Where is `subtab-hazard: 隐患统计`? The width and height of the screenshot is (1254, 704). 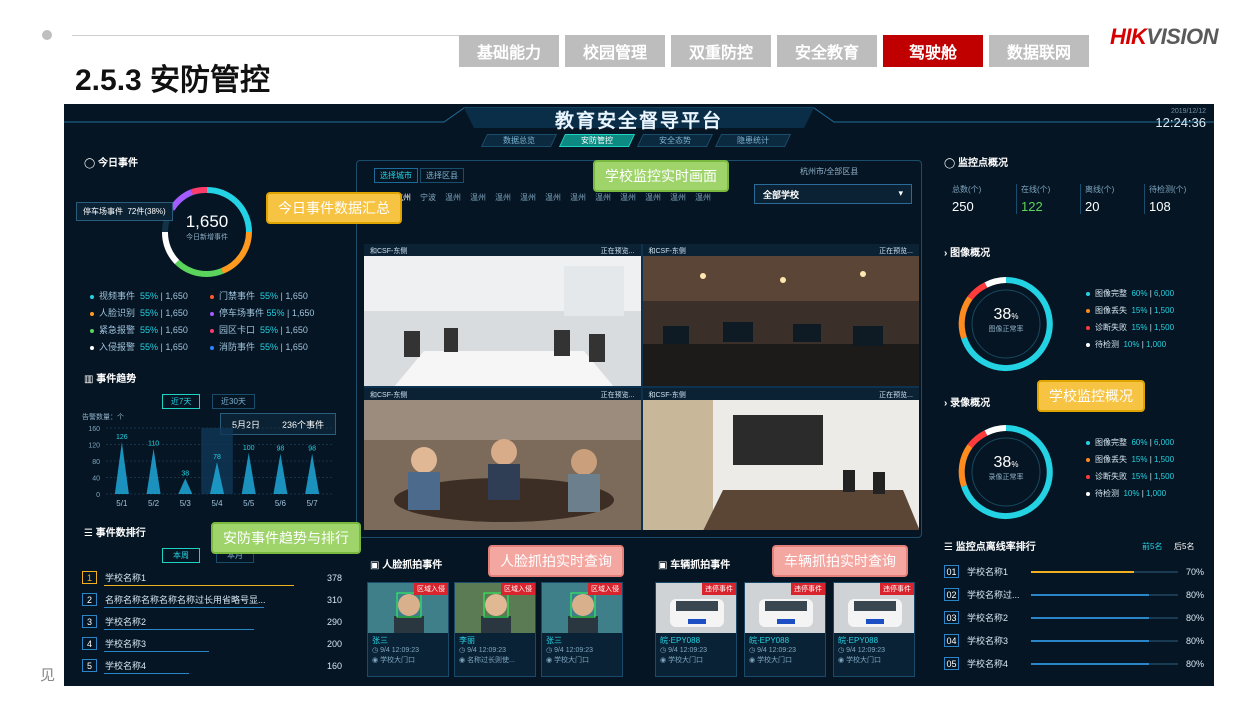
subtab-hazard: 隐患统计 is located at coordinates (753, 140).